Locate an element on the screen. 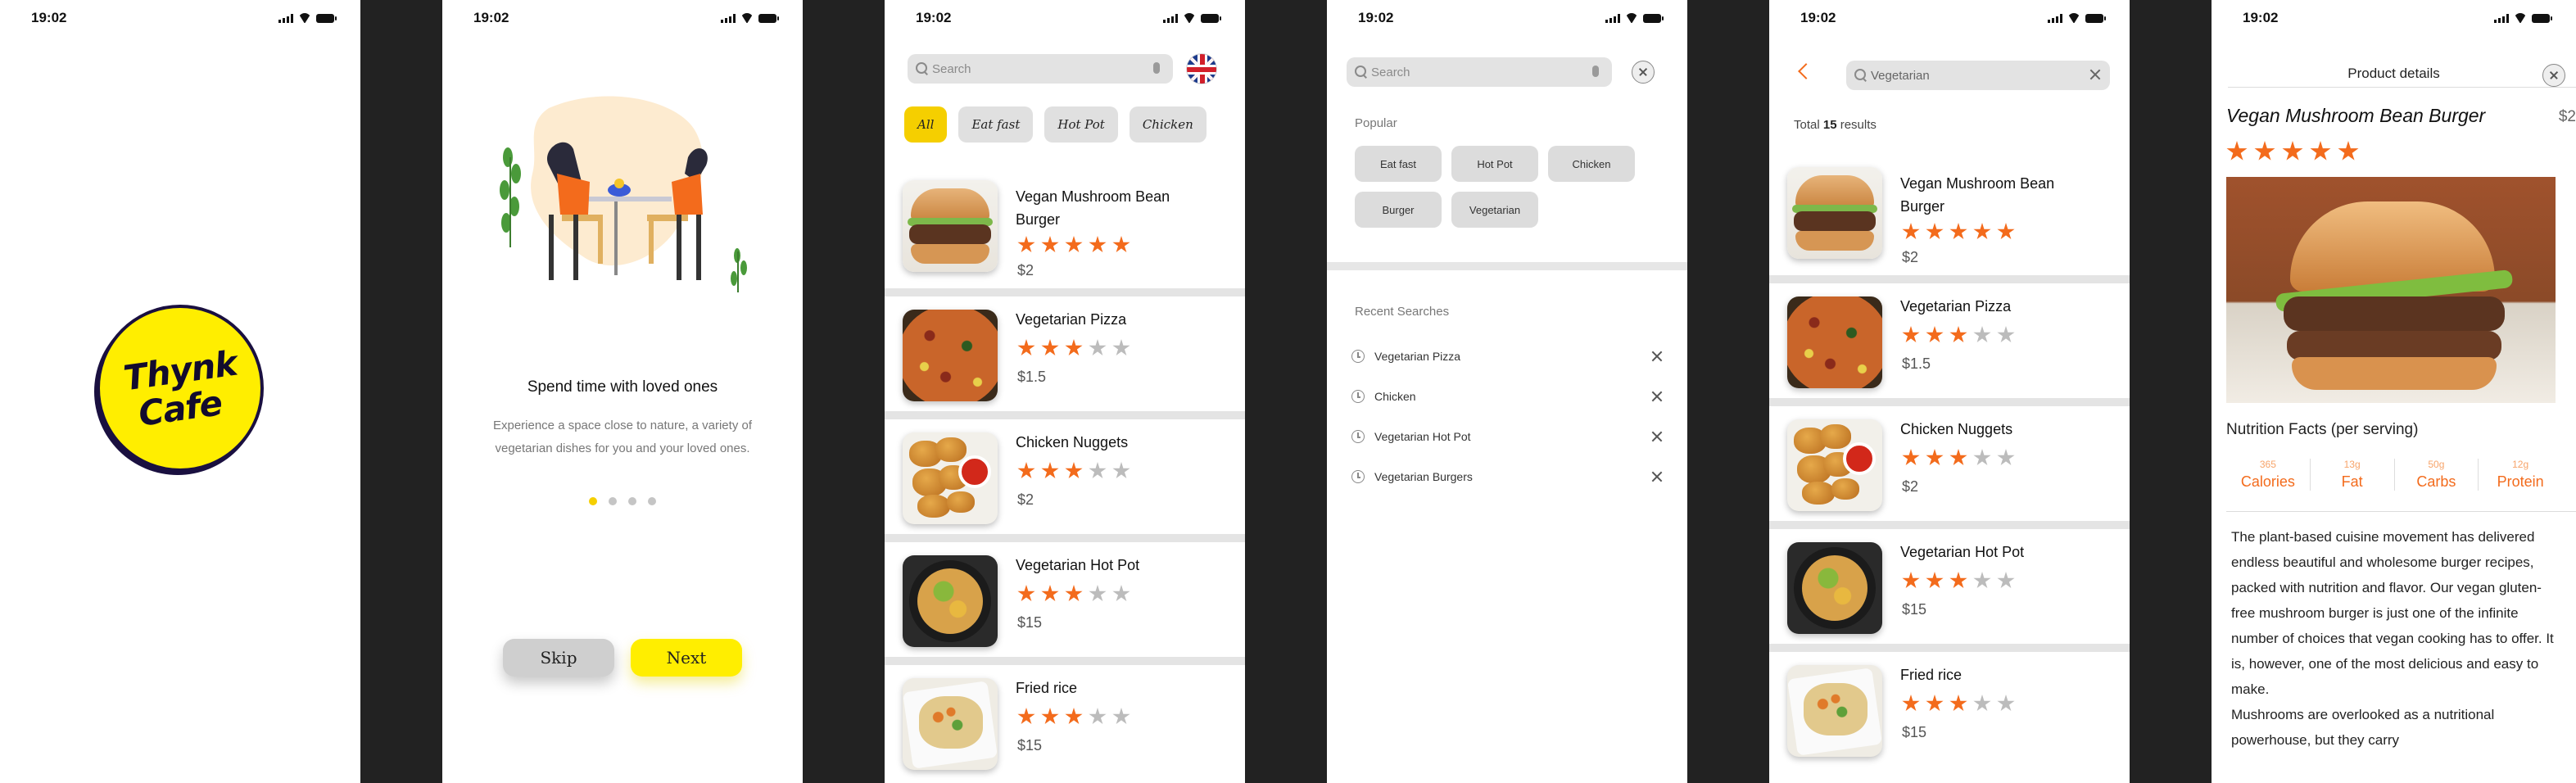 Image resolution: width=2576 pixels, height=783 pixels. nutrition-facts: 365 Calories 13g Fat 50g Carbs 12g Protein is located at coordinates (2394, 475).